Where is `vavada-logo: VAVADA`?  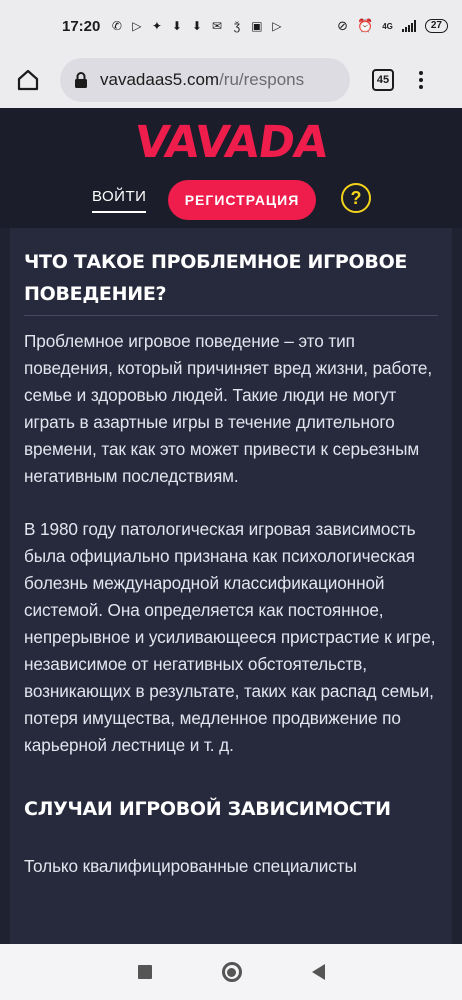
vavada-logo: VAVADA is located at coordinates (230, 142).